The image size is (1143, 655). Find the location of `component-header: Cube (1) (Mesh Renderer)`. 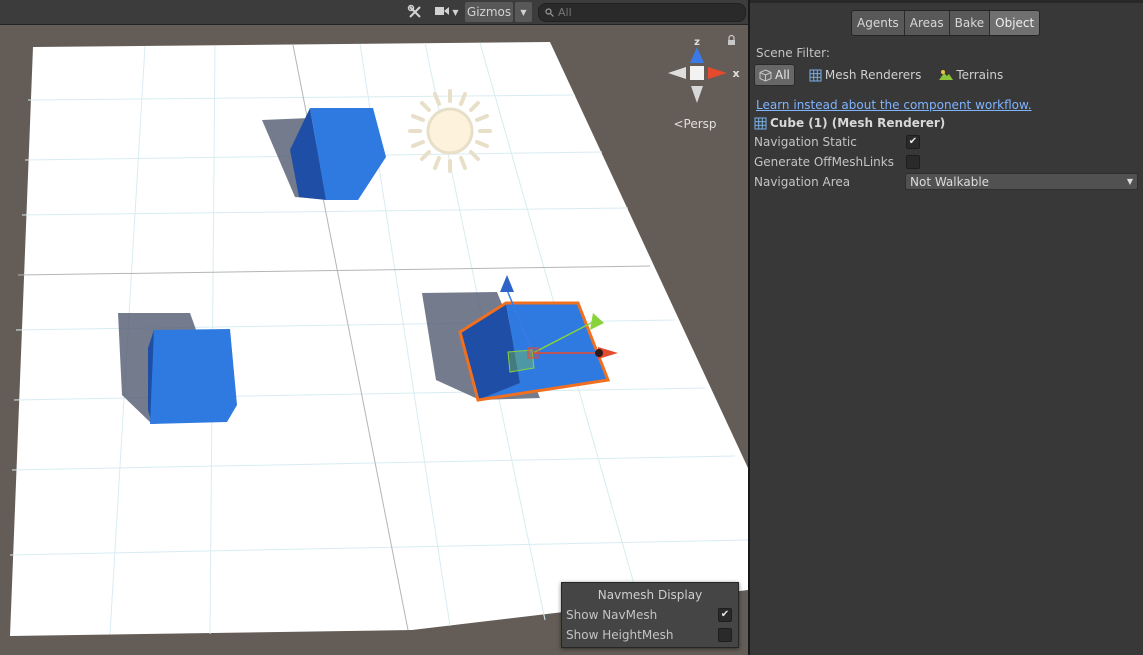

component-header: Cube (1) (Mesh Renderer) is located at coordinates (849, 123).